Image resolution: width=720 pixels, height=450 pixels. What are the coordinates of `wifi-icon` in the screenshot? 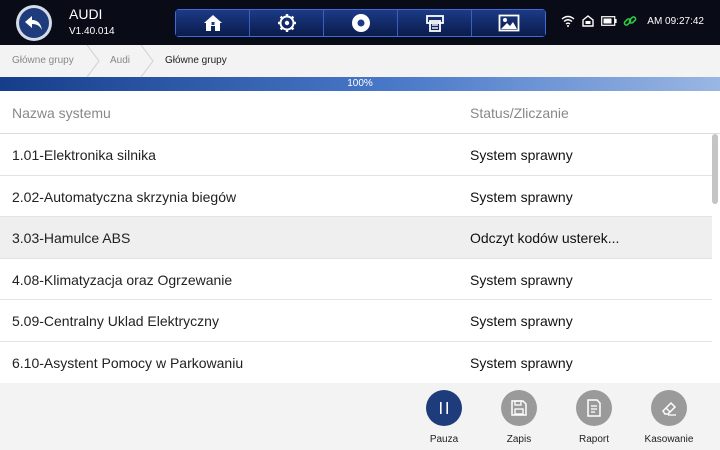 It's located at (568, 21).